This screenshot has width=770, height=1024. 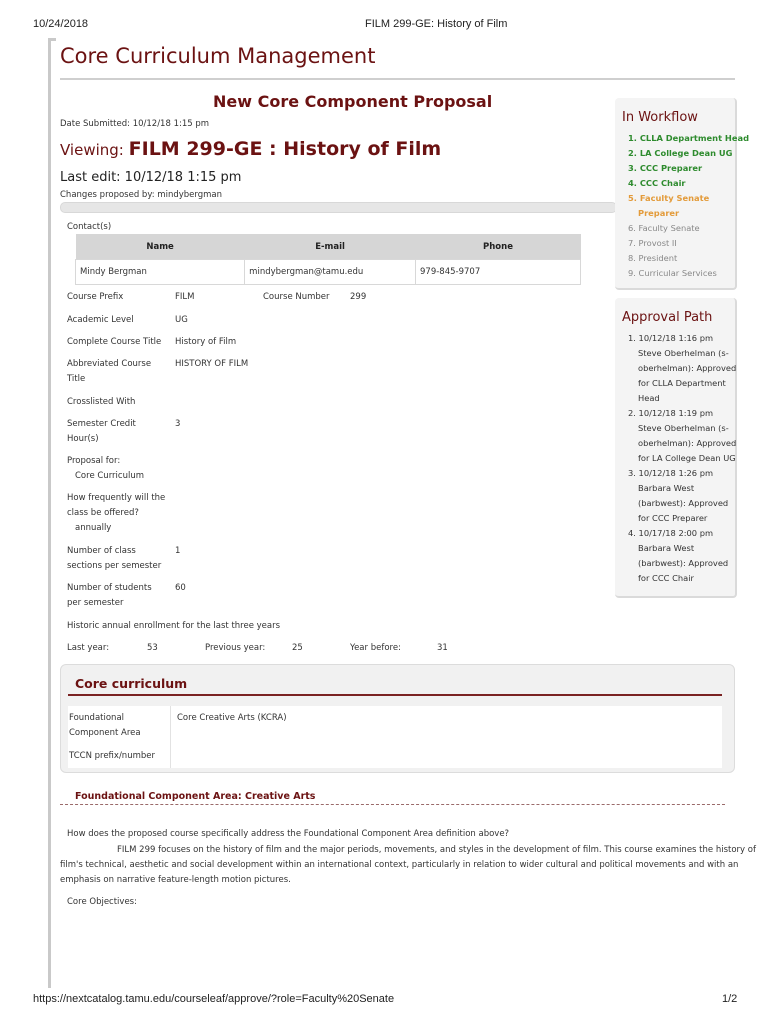 What do you see at coordinates (218, 56) in the screenshot?
I see `app-title: Core Curriculum Management` at bounding box center [218, 56].